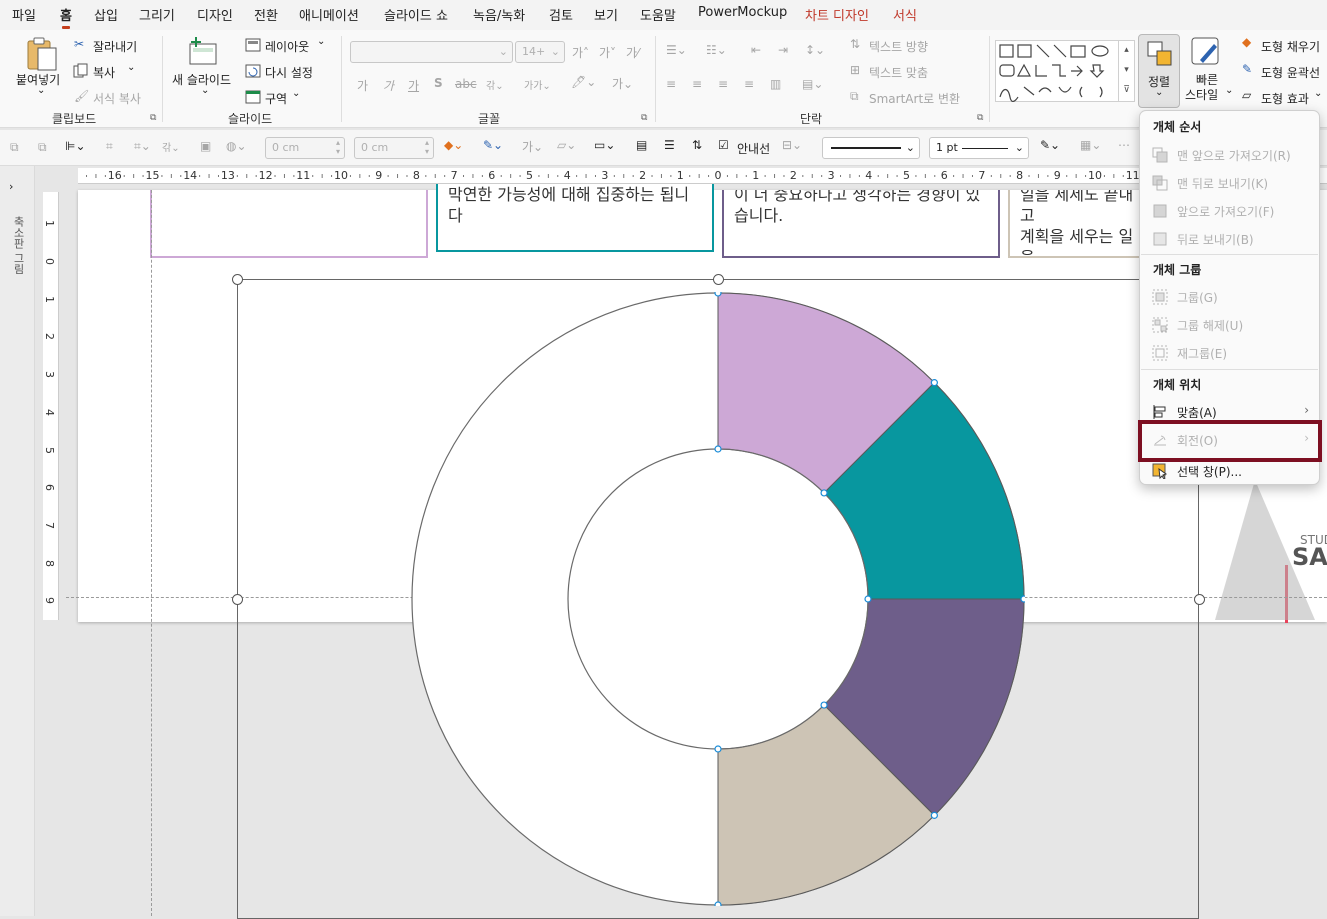  Describe the element at coordinates (979, 148) in the screenshot. I see `line-weight-combo: 1 pt ⌄` at that location.